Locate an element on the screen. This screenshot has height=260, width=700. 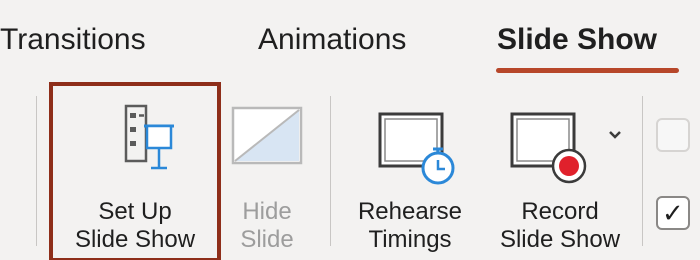
option-checkbox-checked: ✓ is located at coordinates (673, 213).